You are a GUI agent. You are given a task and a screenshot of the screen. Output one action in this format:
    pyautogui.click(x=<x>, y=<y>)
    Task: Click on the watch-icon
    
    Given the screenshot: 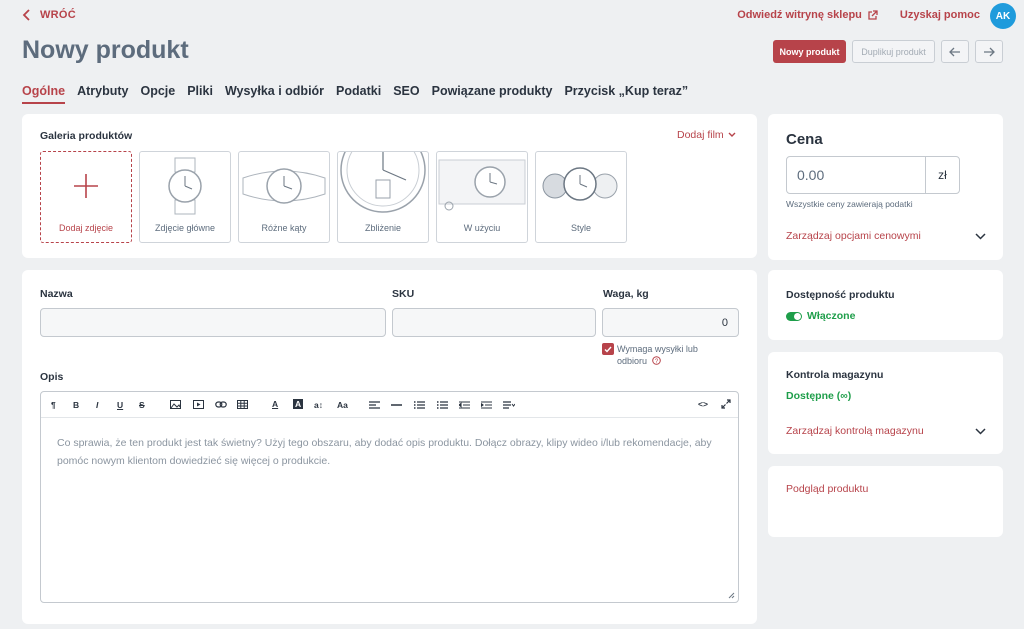 What is the action you would take?
    pyautogui.click(x=185, y=186)
    